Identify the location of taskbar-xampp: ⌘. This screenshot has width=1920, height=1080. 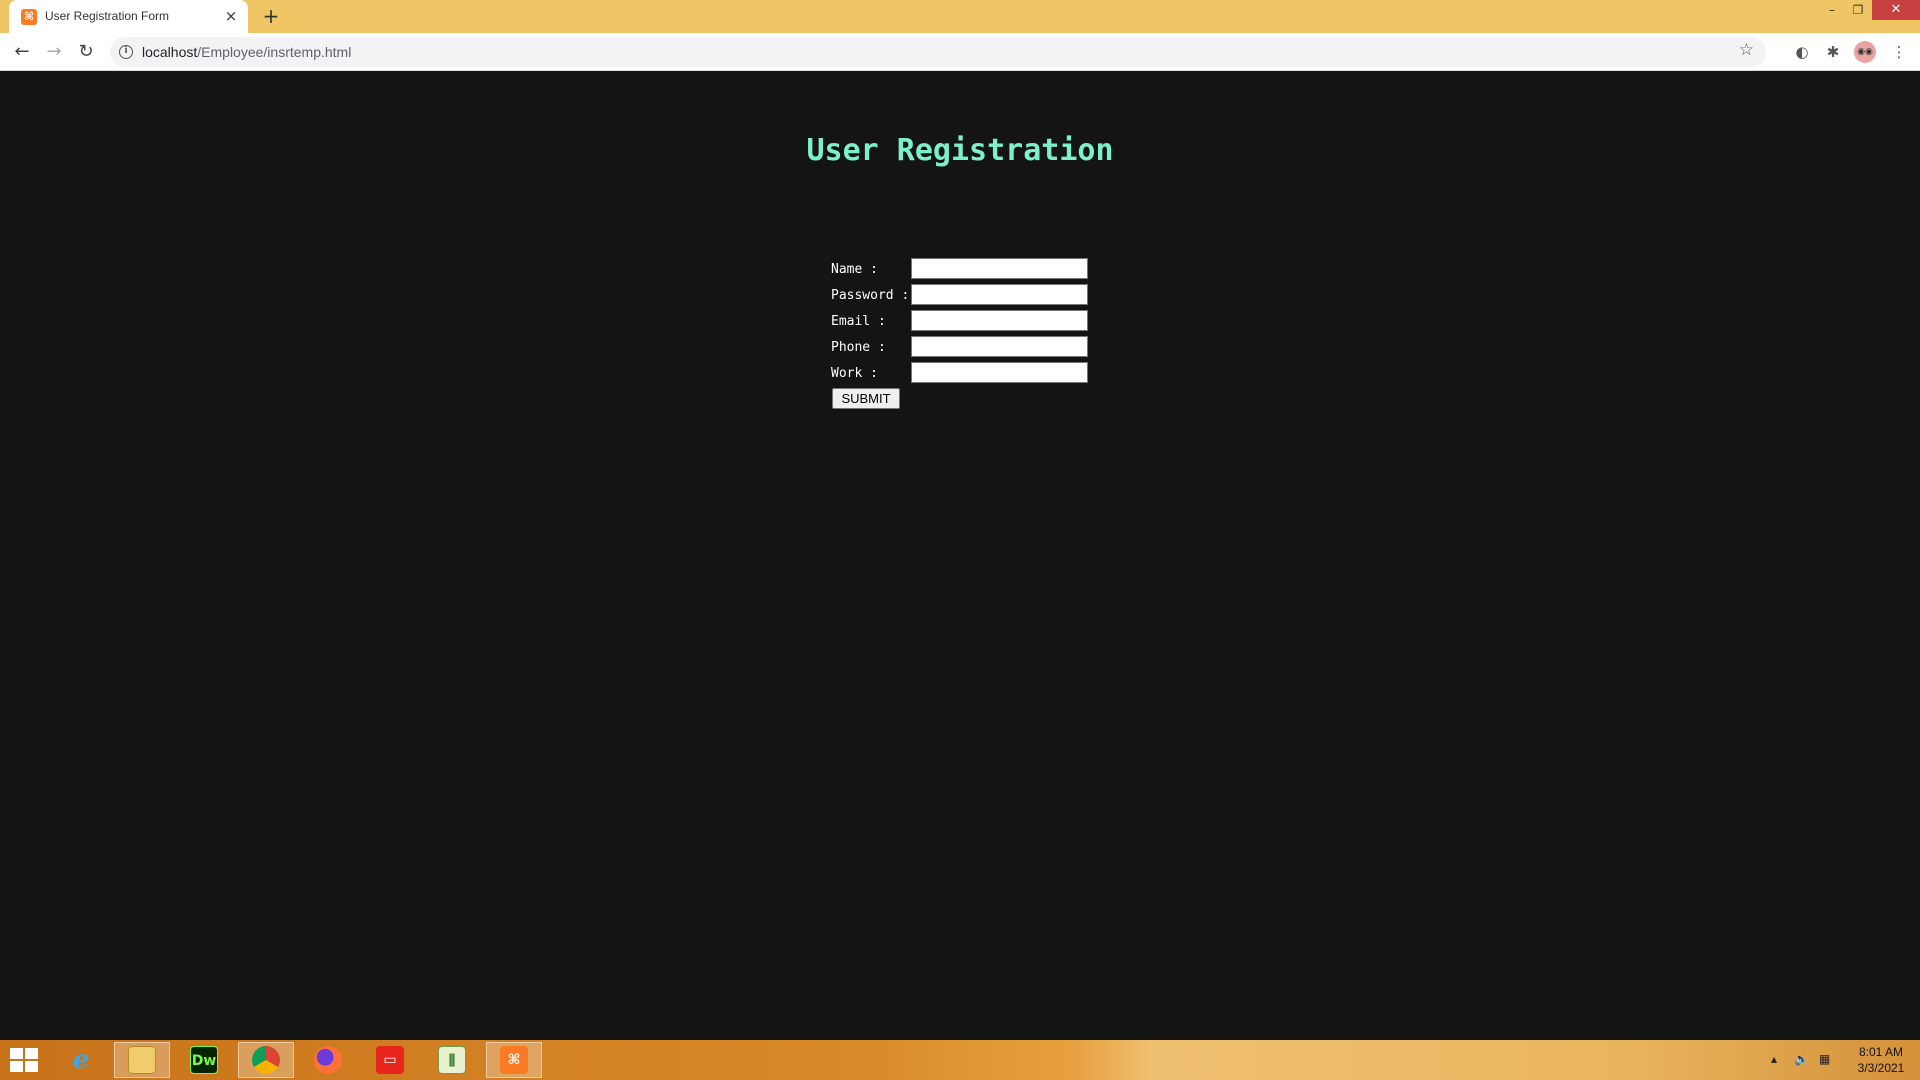
(514, 1060).